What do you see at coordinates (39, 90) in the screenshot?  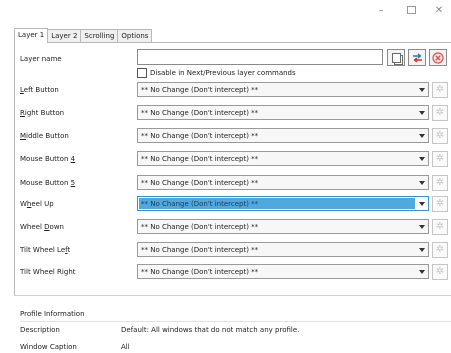 I see `left-button-label: Left Button` at bounding box center [39, 90].